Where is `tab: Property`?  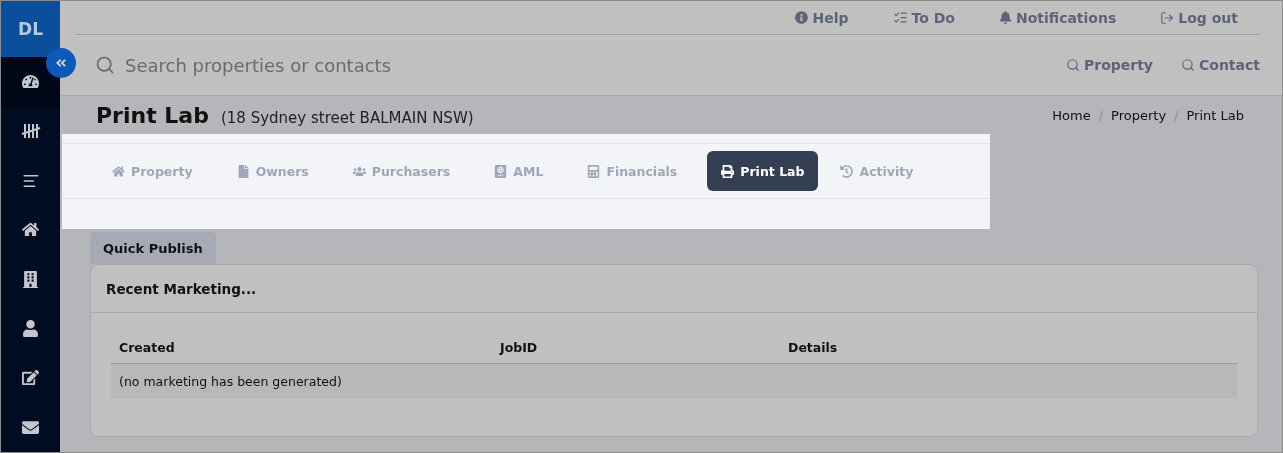
tab: Property is located at coordinates (152, 171).